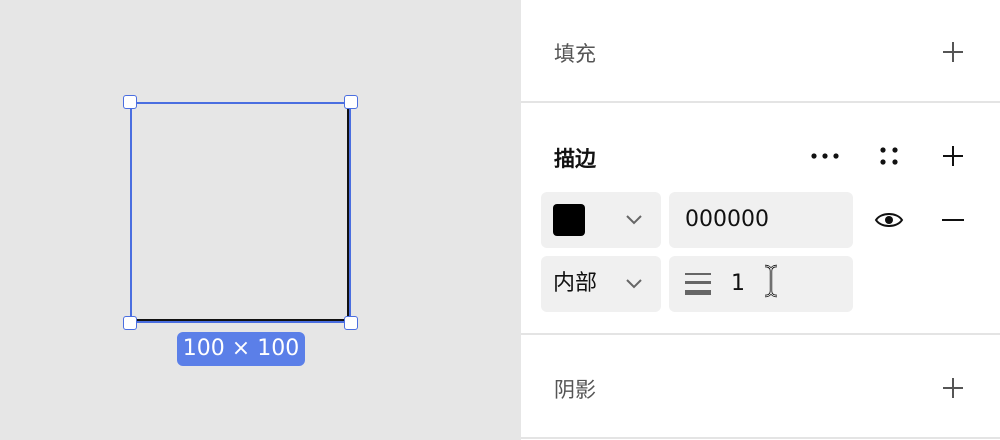 This screenshot has width=1000, height=440. Describe the element at coordinates (601, 284) in the screenshot. I see `stroke-position-select: 内部` at that location.